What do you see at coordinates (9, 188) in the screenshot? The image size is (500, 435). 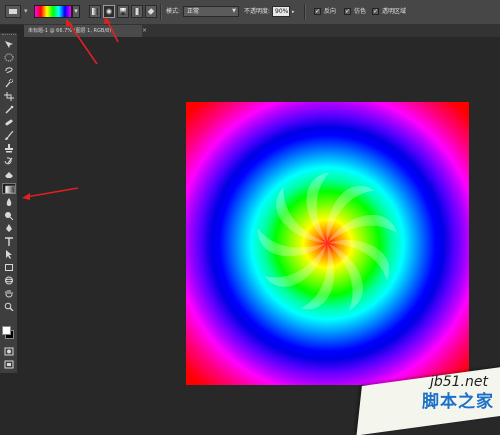 I see `gradient-tool-icon` at bounding box center [9, 188].